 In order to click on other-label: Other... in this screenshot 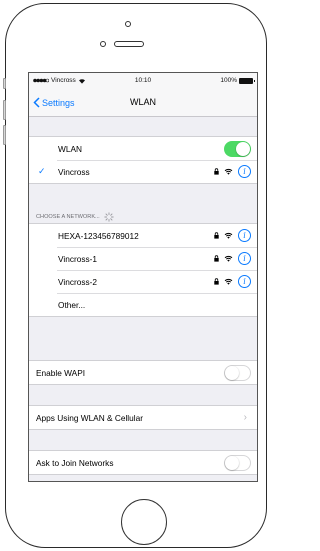, I will do `click(72, 304)`.